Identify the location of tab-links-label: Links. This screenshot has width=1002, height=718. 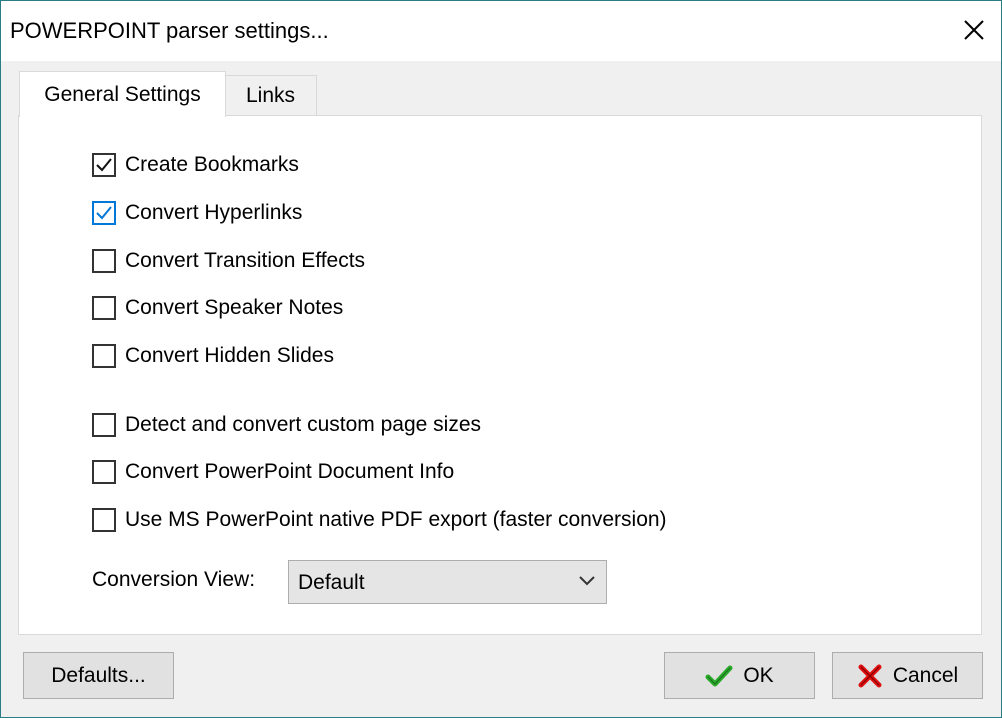
(270, 95).